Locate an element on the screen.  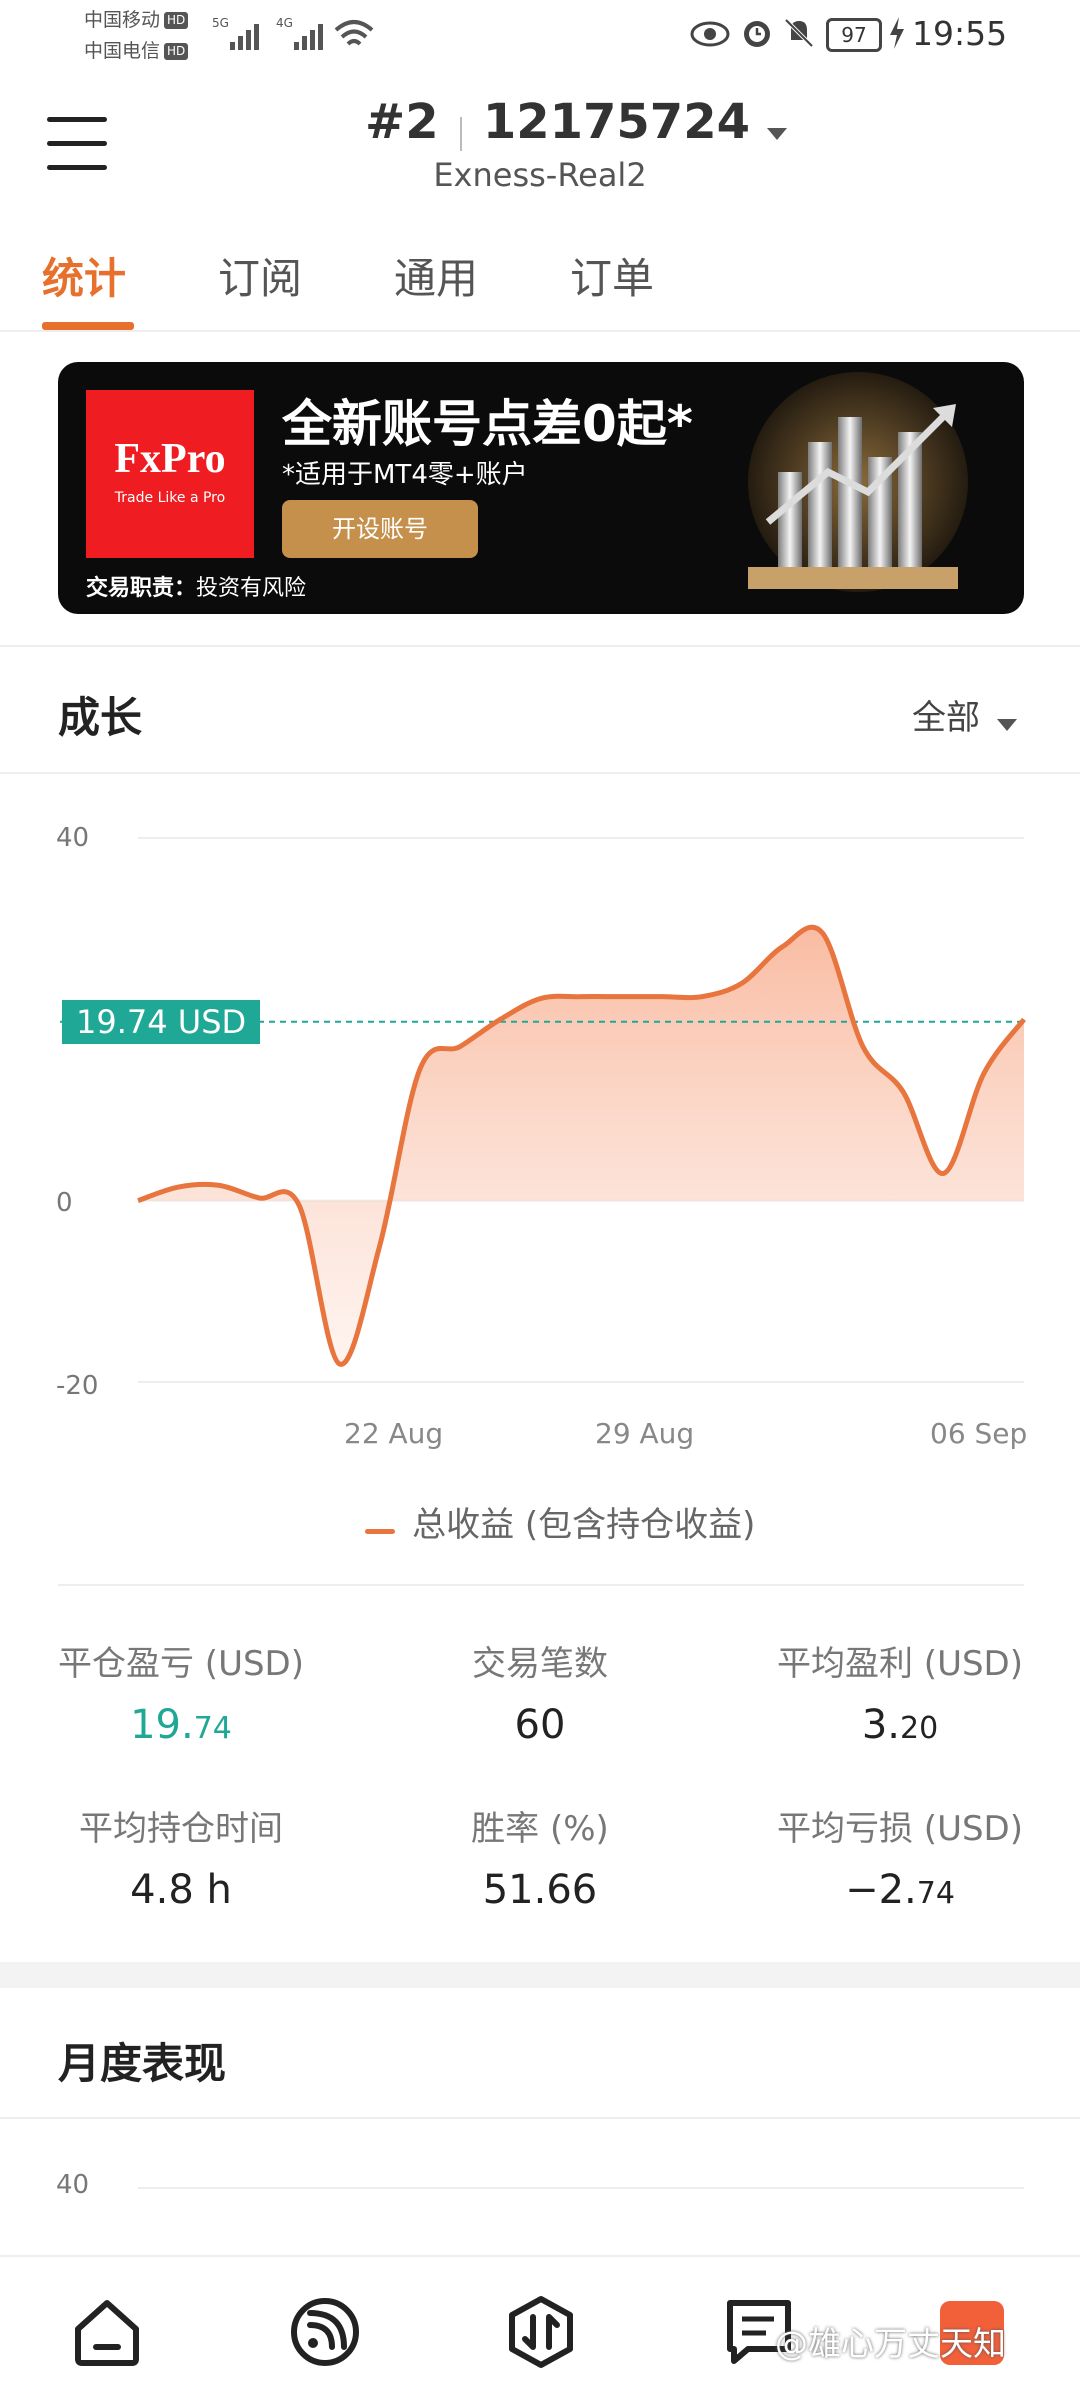
menu-icon is located at coordinates (77, 119).